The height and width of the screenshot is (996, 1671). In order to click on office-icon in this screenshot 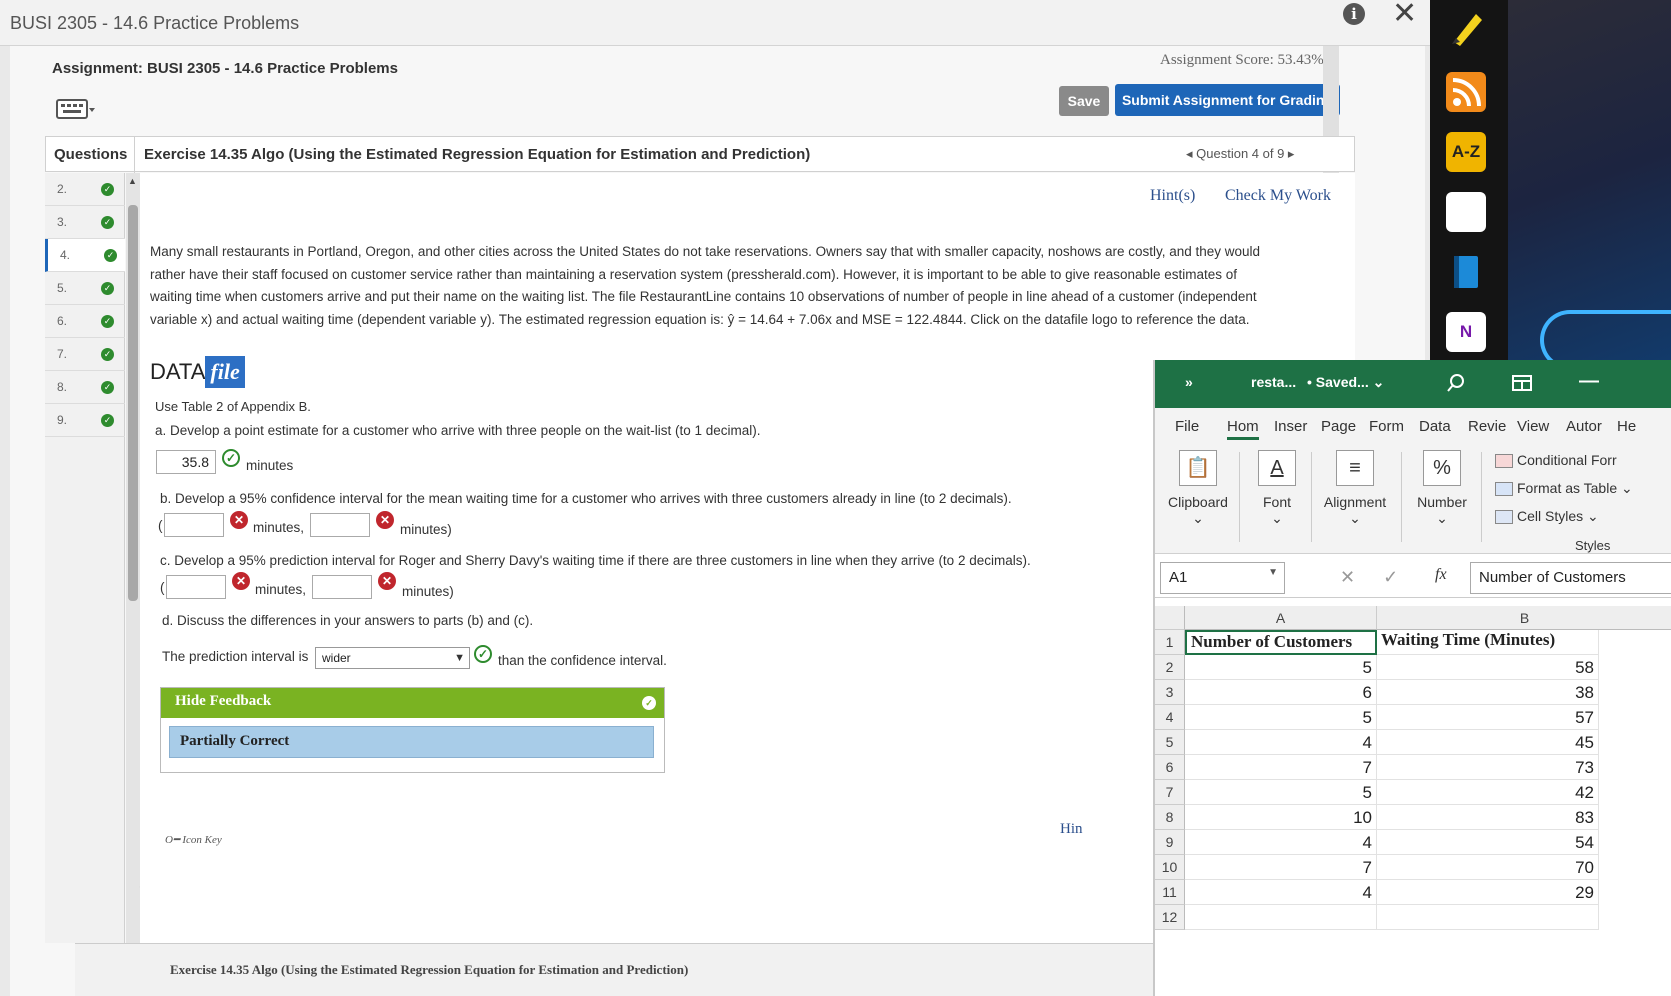, I will do `click(1466, 212)`.